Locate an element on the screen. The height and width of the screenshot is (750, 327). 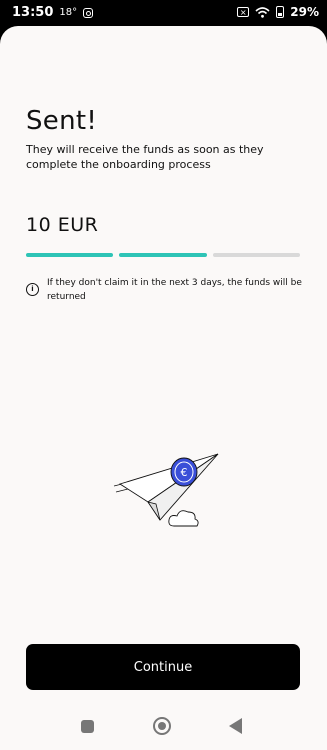
page-title: Sent! is located at coordinates (62, 121).